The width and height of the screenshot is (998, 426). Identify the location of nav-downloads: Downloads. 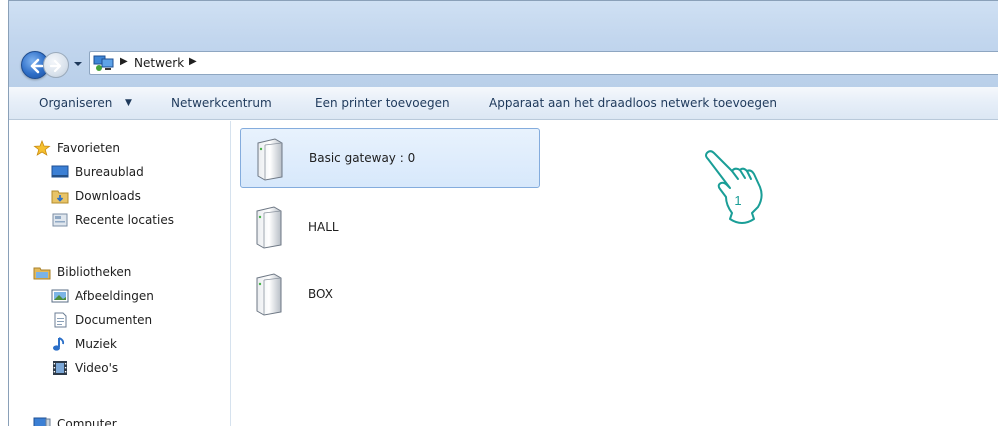
(96, 196).